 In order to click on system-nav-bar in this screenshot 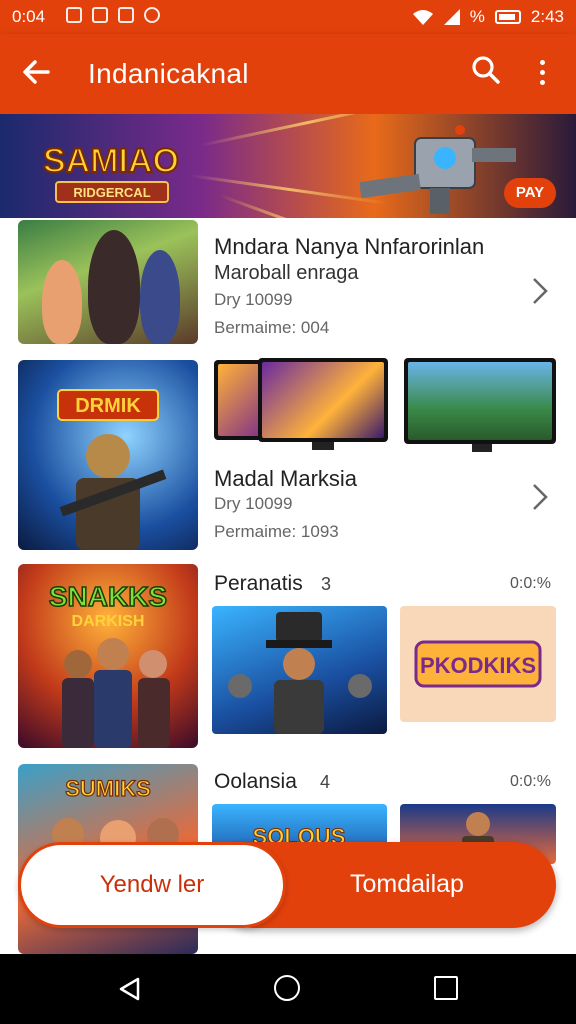, I will do `click(288, 989)`.